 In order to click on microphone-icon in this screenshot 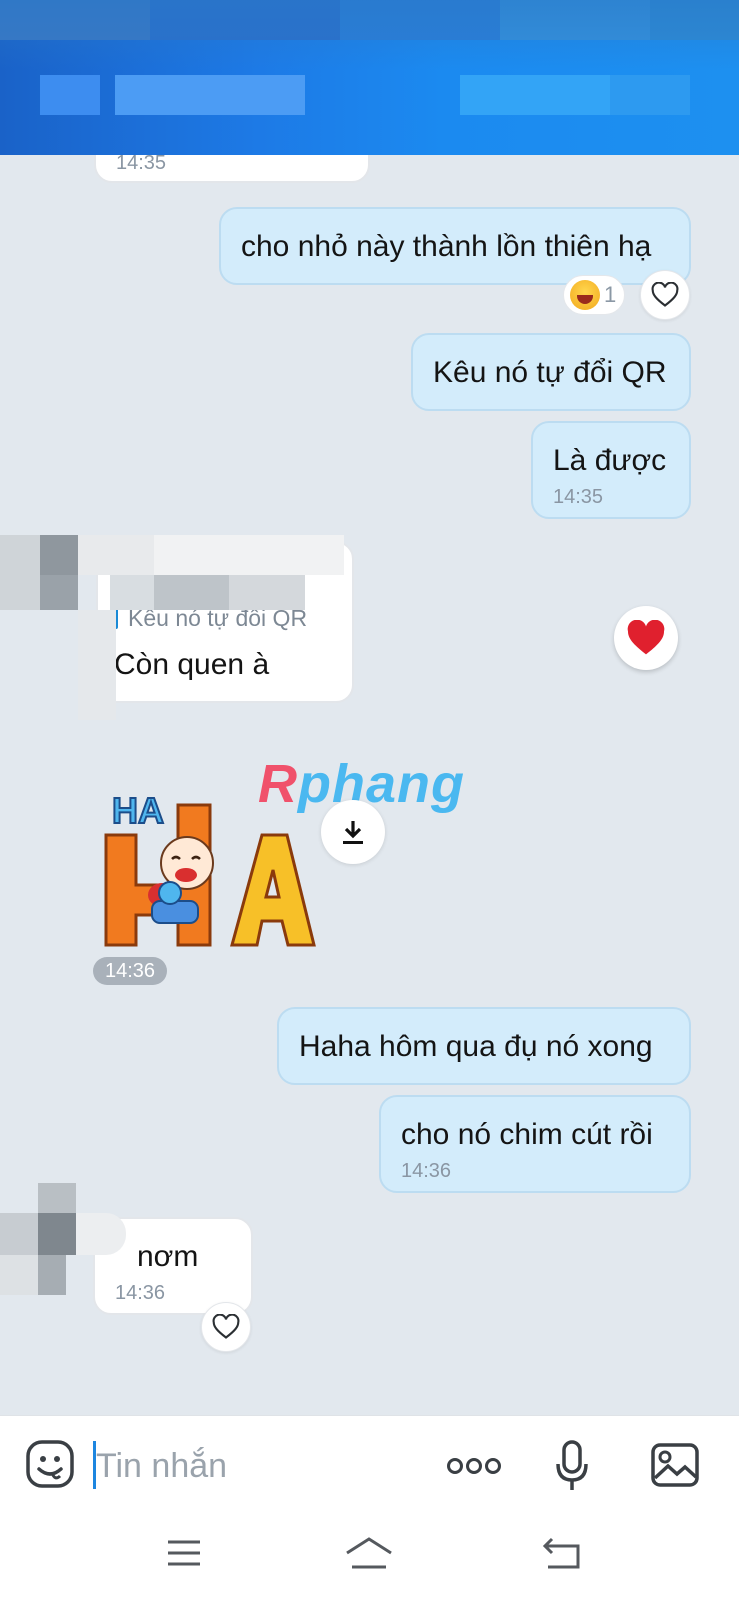, I will do `click(572, 1465)`.